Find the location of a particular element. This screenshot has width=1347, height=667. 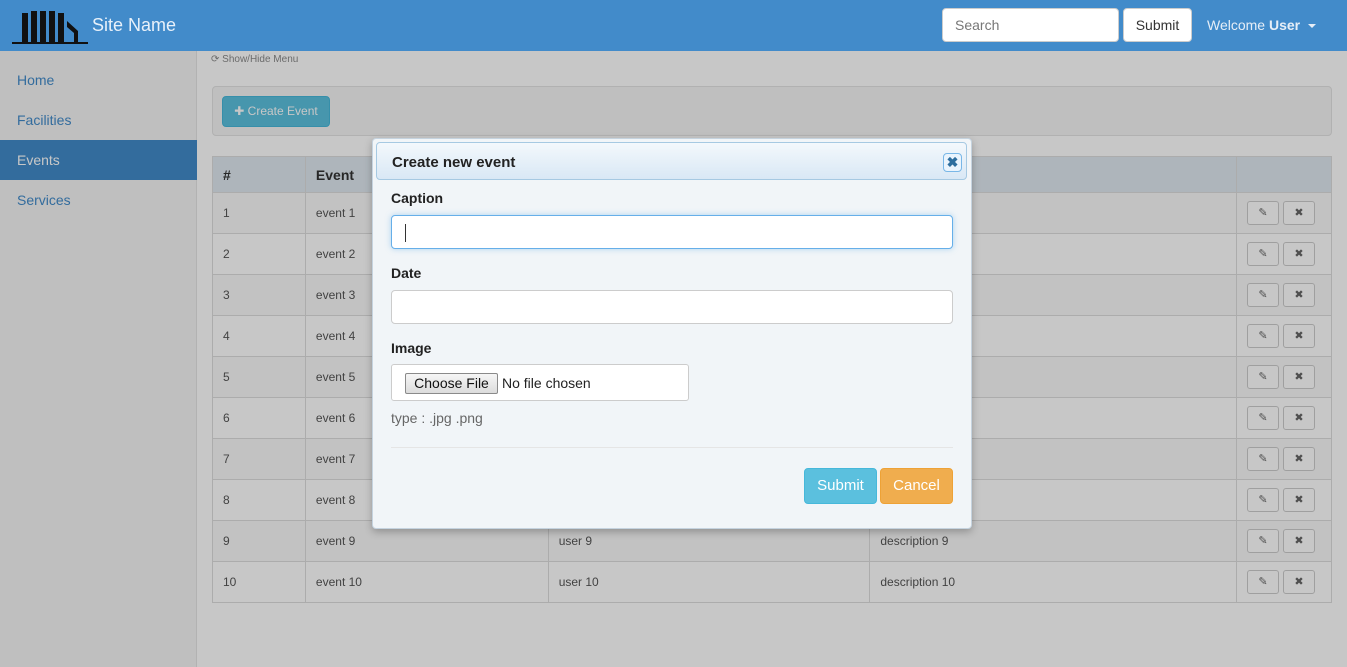

top-navbar: Site Name Submit Welcome User is located at coordinates (673, 25).